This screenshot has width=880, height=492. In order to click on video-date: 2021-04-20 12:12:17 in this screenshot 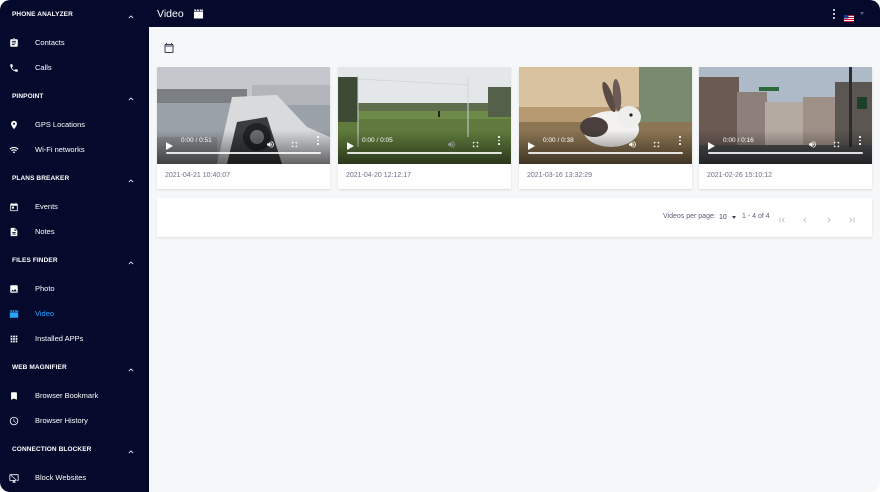, I will do `click(378, 175)`.